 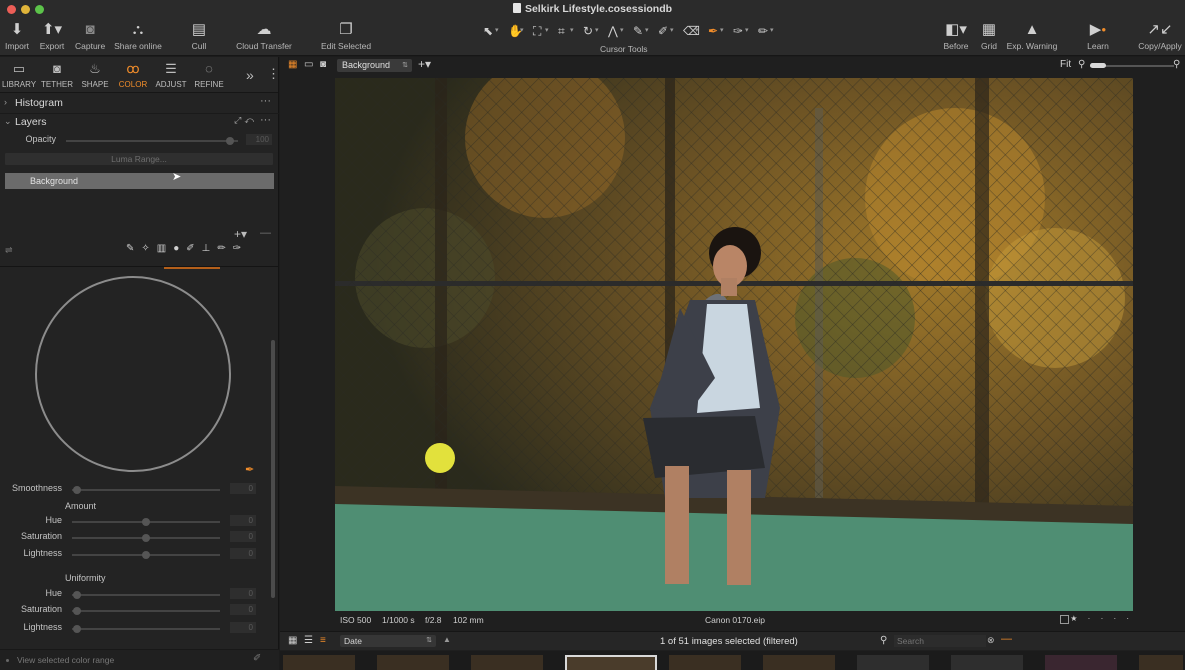 What do you see at coordinates (146, 490) in the screenshot?
I see `smoothness-track` at bounding box center [146, 490].